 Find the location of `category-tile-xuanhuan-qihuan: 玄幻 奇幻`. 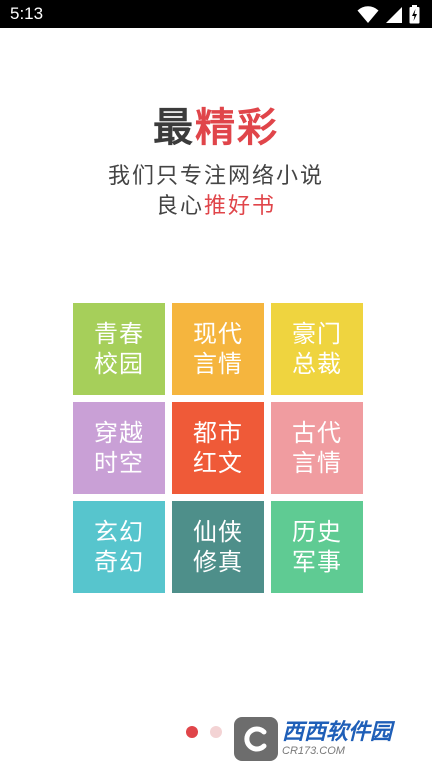

category-tile-xuanhuan-qihuan: 玄幻 奇幻 is located at coordinates (119, 547).